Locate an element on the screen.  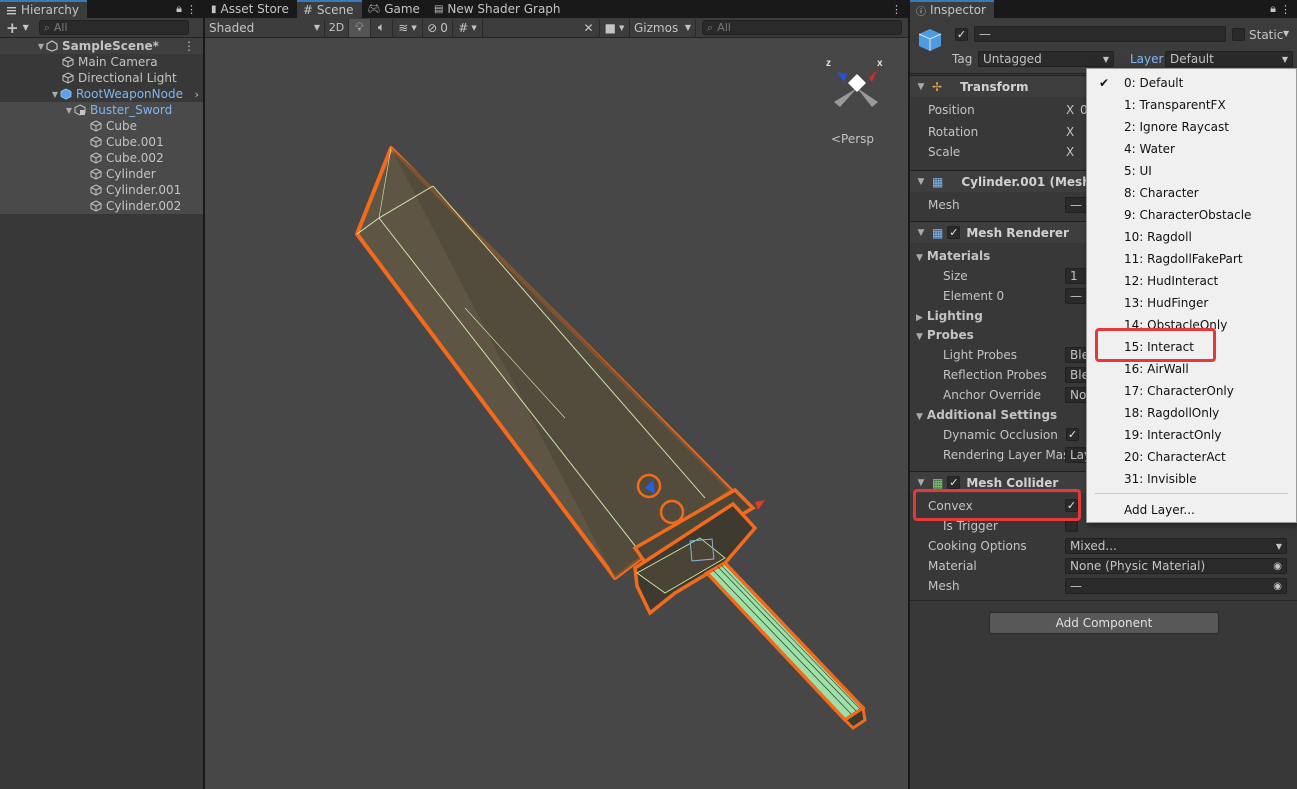
hierarchy-item-cube-001: Cube.001 is located at coordinates (101, 142).